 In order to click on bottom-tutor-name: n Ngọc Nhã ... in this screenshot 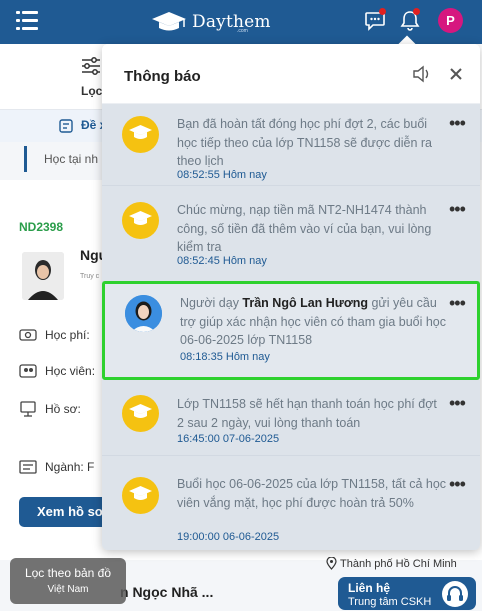, I will do `click(166, 592)`.